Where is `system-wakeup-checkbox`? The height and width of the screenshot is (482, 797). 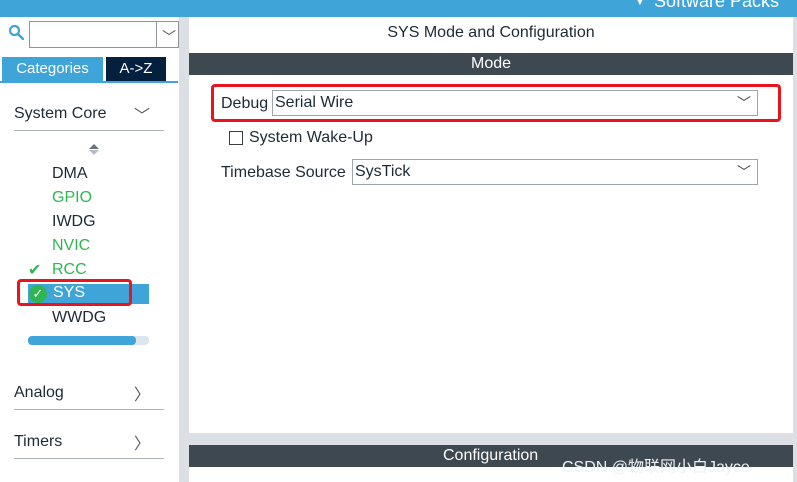 system-wakeup-checkbox is located at coordinates (236, 138).